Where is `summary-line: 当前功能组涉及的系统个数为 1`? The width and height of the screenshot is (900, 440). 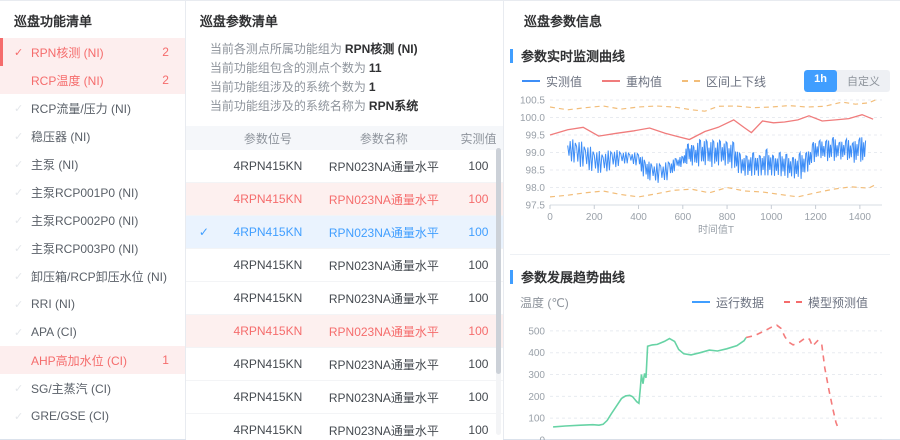
summary-line: 当前功能组涉及的系统个数为 1 is located at coordinates (292, 87).